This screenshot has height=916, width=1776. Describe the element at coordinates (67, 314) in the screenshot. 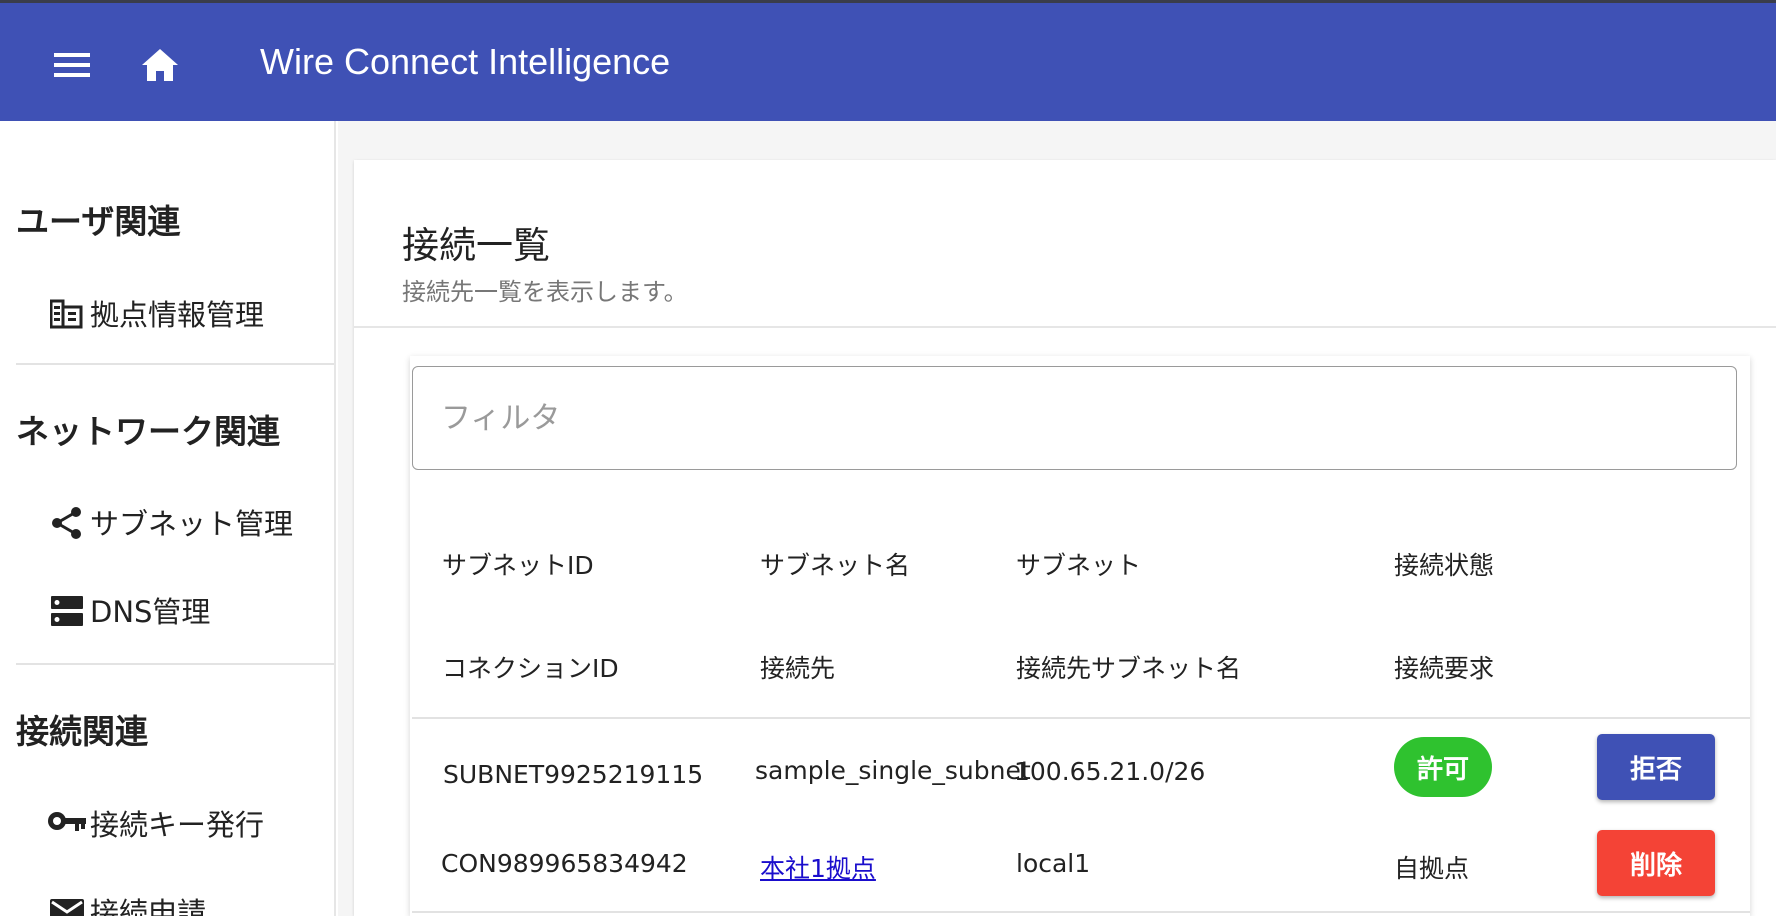

I see `building-icon` at that location.